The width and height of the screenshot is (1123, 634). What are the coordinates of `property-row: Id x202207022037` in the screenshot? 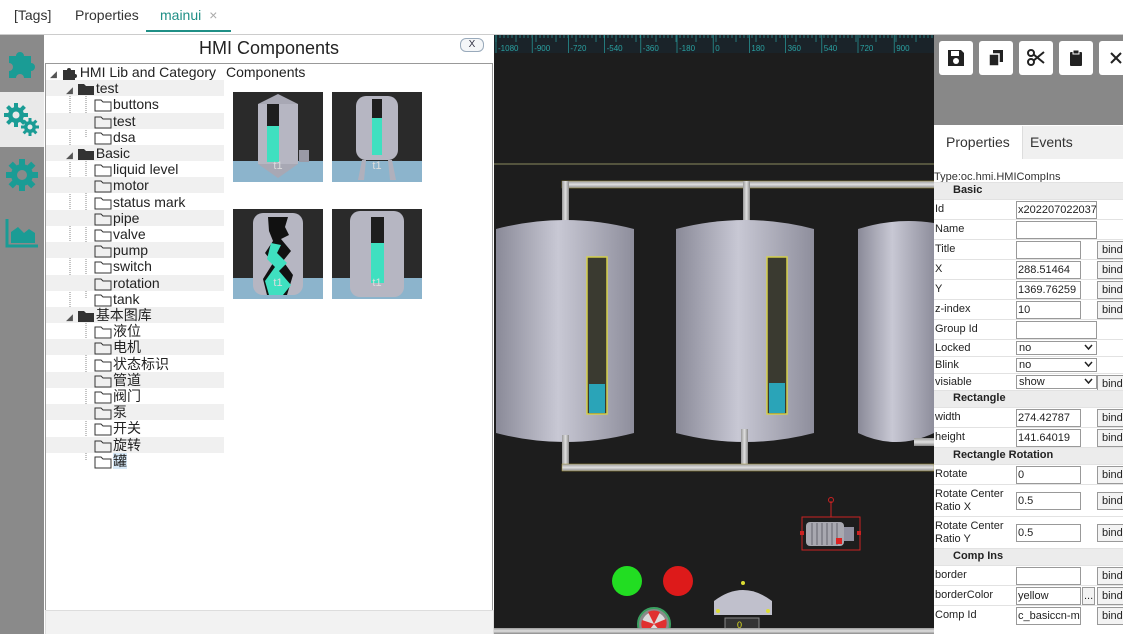 It's located at (1028, 209).